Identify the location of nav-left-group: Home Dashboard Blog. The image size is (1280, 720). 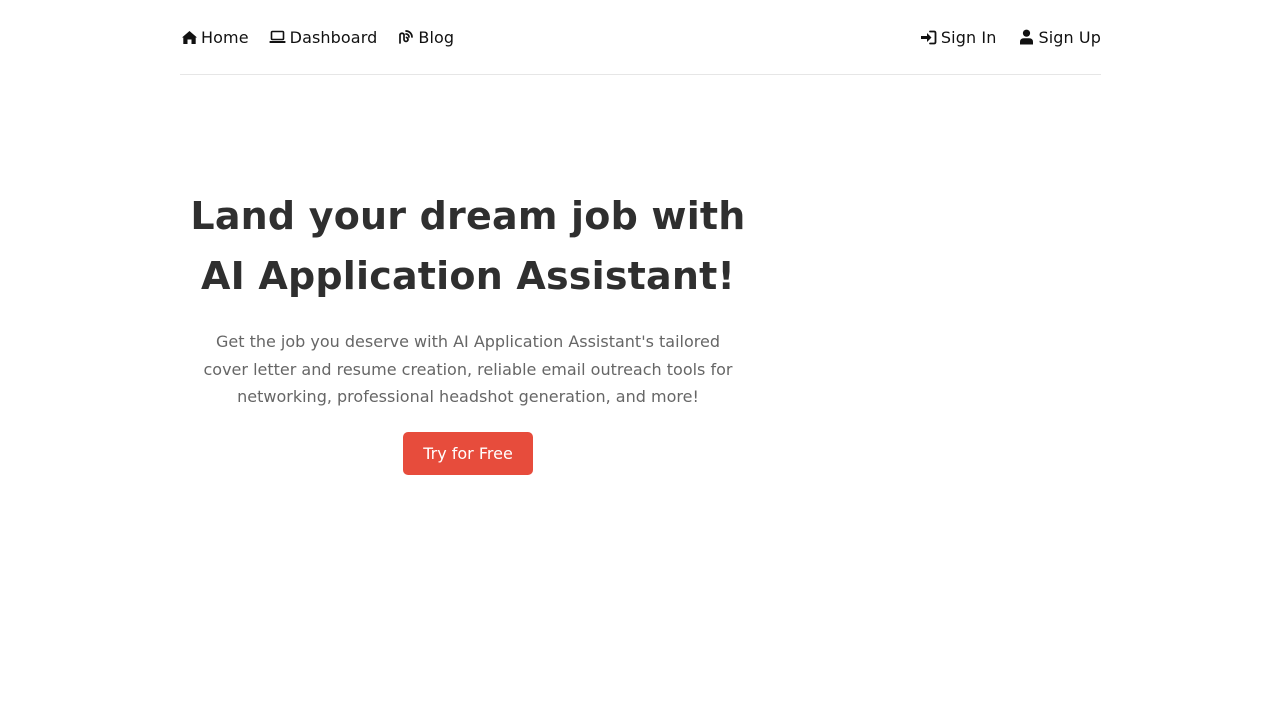
(327, 37).